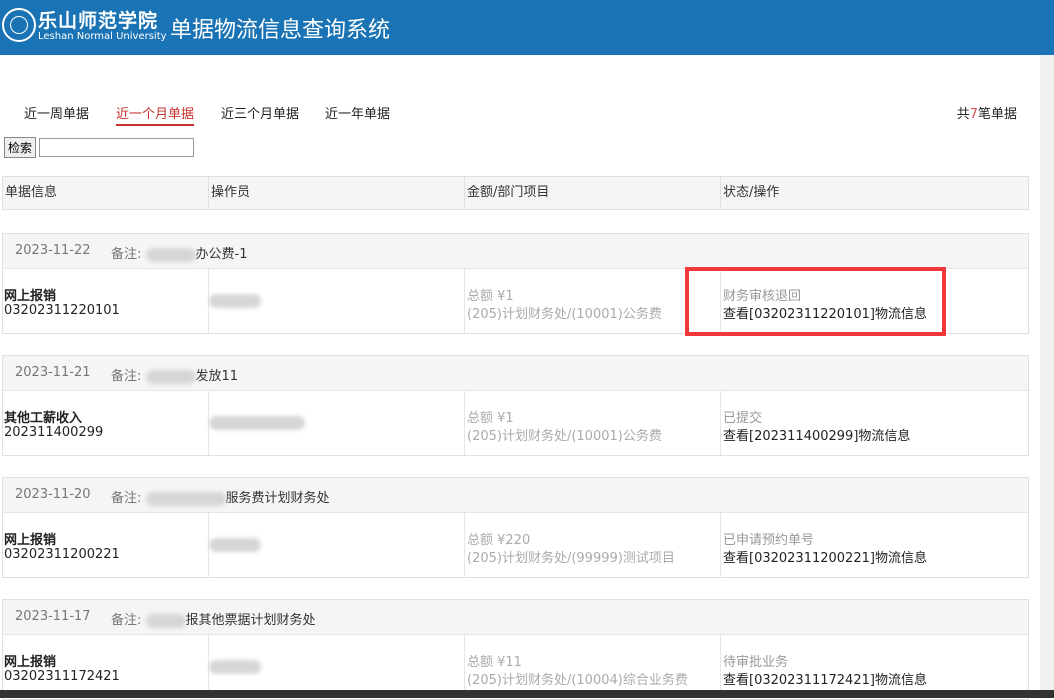  What do you see at coordinates (577, 680) in the screenshot?
I see `dept-project: (205)计划财务处/(10004)综合业务费` at bounding box center [577, 680].